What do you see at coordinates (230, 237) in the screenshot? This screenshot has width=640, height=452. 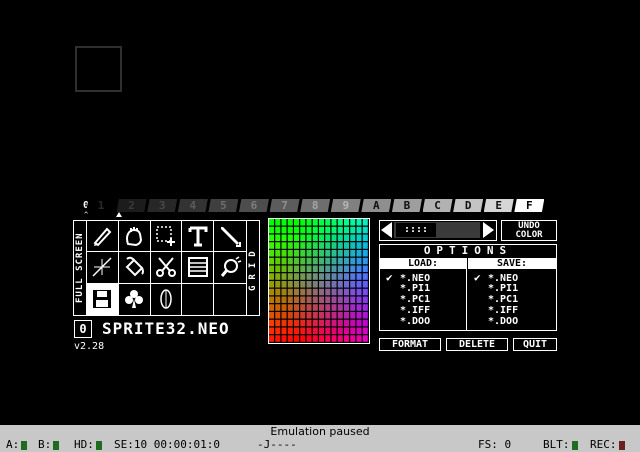 I see `tool-brush` at bounding box center [230, 237].